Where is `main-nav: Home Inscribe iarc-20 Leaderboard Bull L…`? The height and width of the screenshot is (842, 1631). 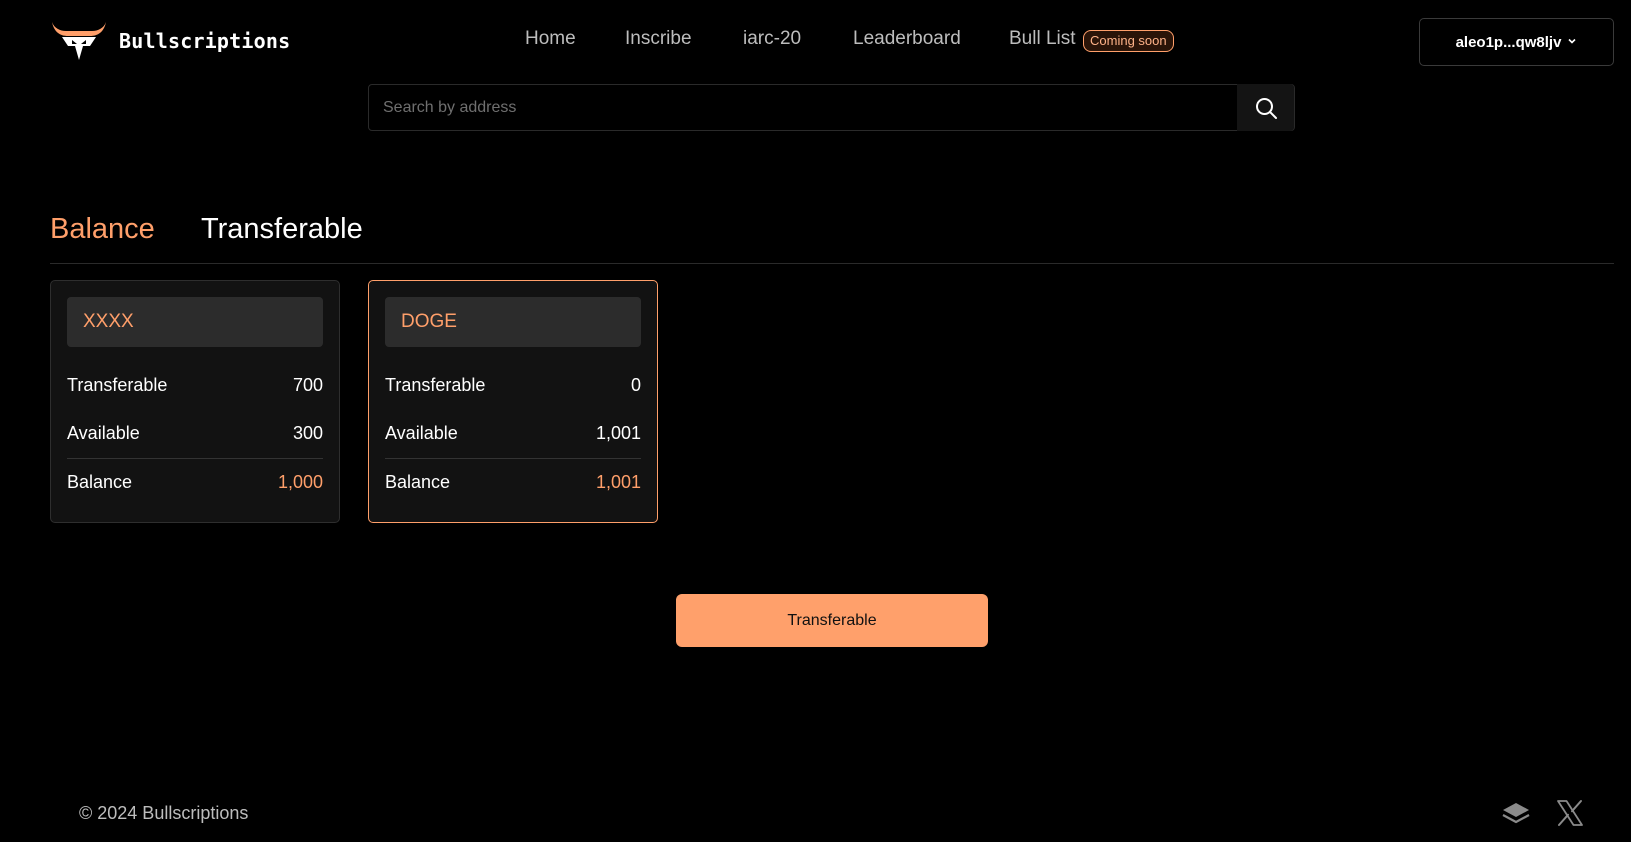
main-nav: Home Inscribe iarc-20 Leaderboard Bull L… is located at coordinates (815, 41).